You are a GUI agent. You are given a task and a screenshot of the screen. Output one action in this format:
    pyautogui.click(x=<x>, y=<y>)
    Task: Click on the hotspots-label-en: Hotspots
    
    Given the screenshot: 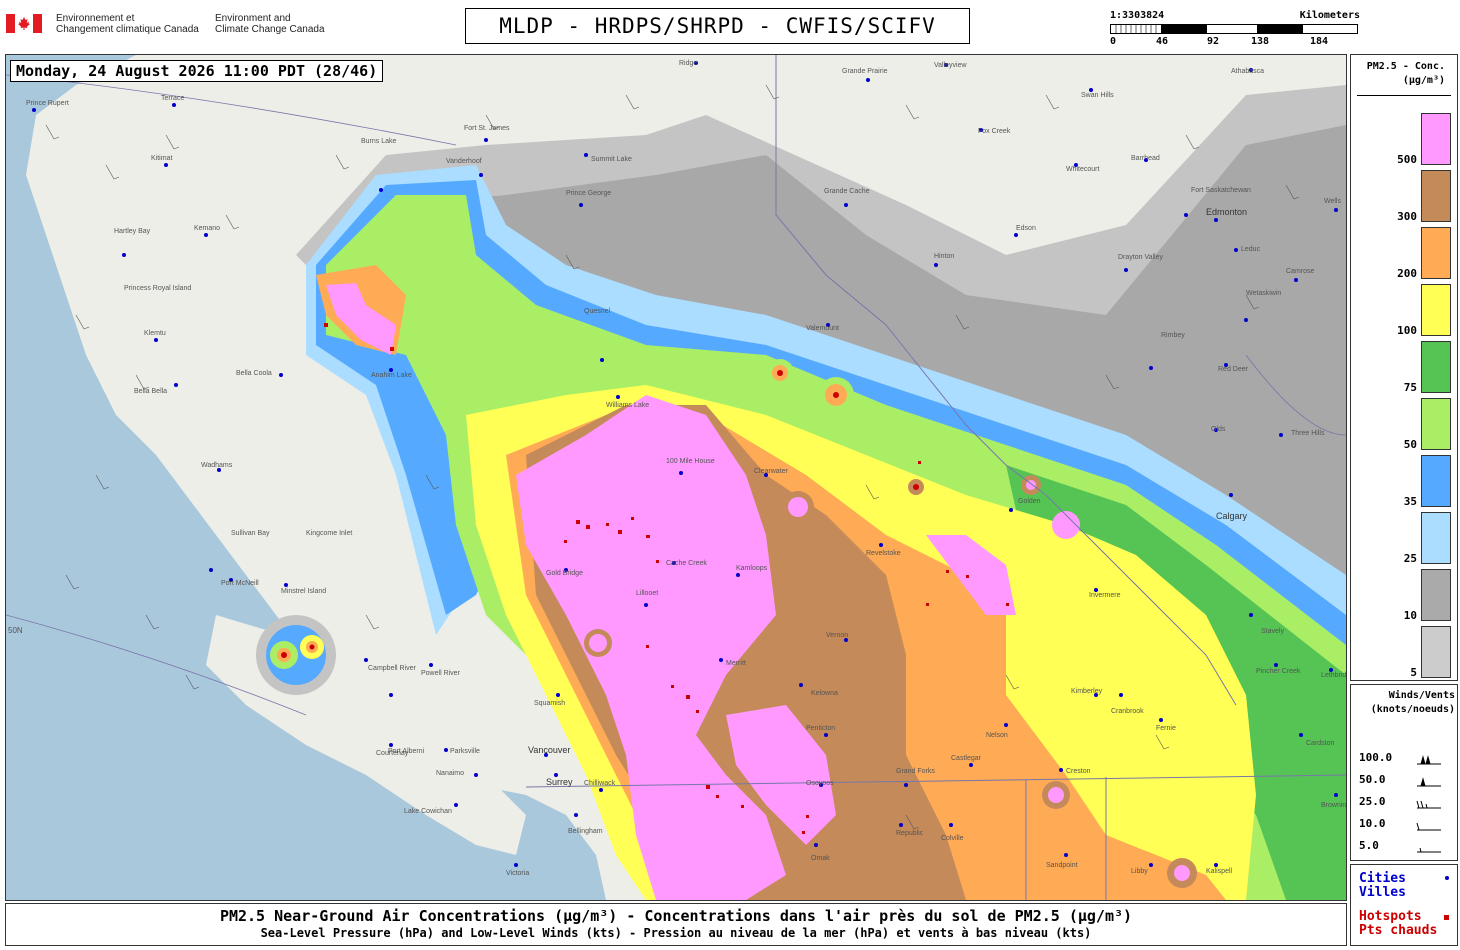 What is the action you would take?
    pyautogui.click(x=1390, y=916)
    